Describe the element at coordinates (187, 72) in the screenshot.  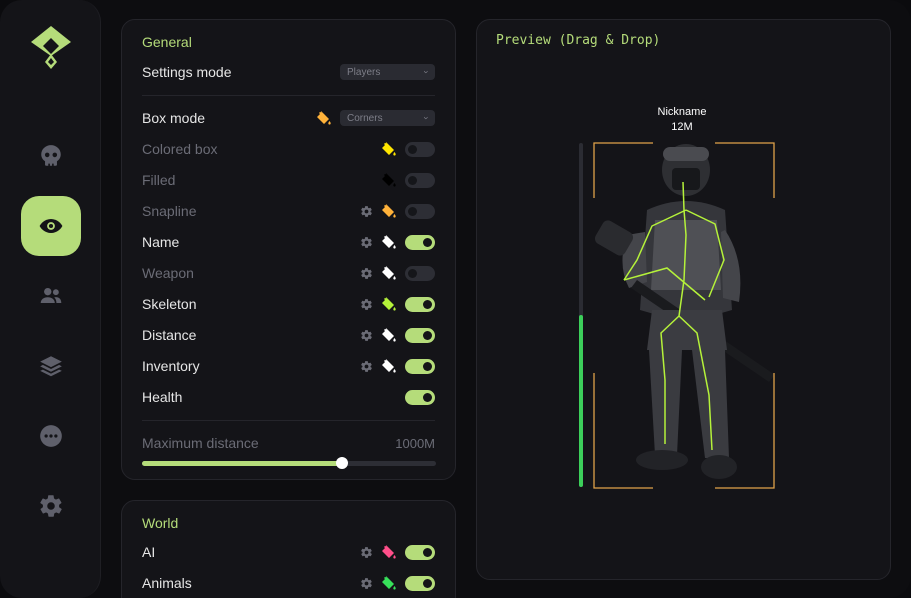
I see `settings-mode-label: Settings mode` at that location.